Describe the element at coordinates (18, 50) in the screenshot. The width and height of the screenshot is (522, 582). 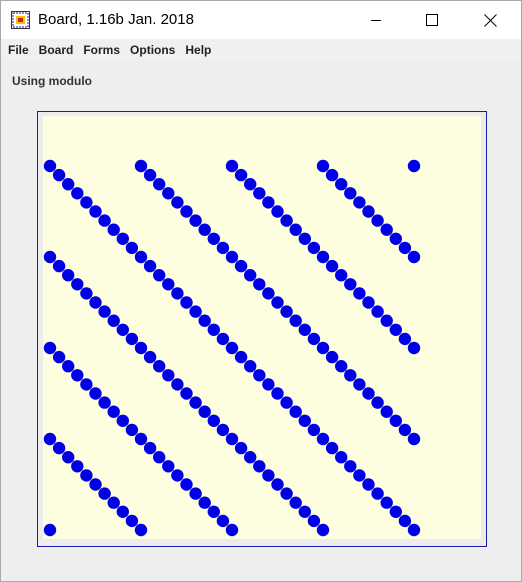
I see `menu-file: File` at that location.